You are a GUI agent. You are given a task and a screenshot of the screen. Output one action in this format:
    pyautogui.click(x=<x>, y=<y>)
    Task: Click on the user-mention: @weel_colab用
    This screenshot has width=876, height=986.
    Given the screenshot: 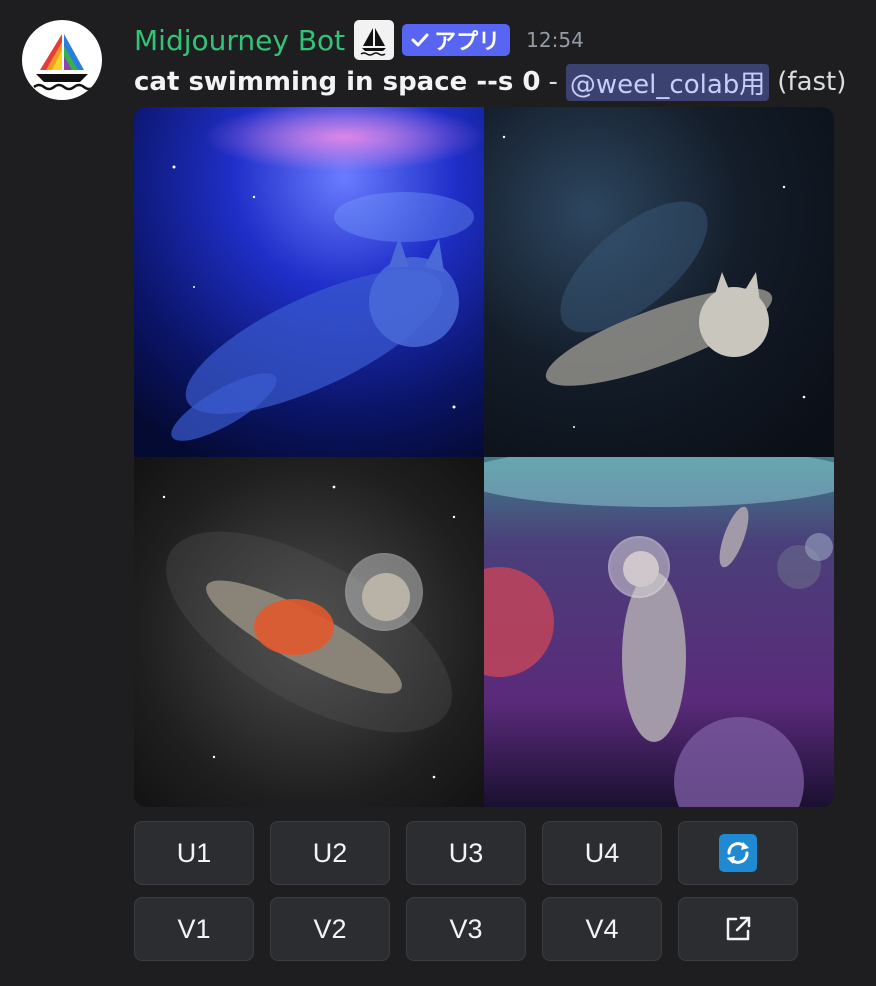 What is the action you would take?
    pyautogui.click(x=667, y=82)
    